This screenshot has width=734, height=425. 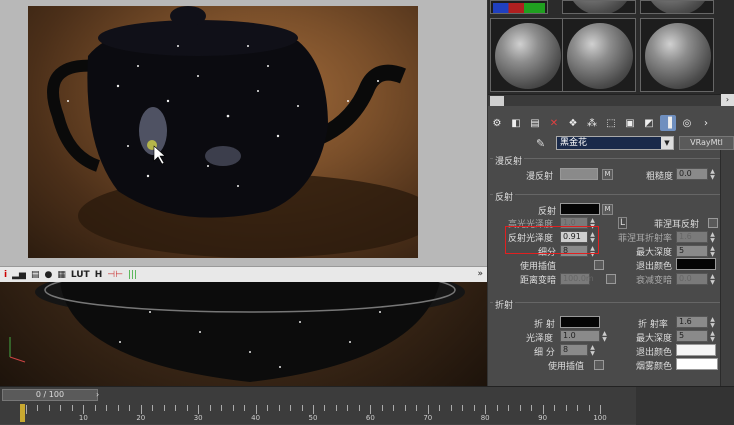 I want to click on delete-icon: ✕, so click(x=554, y=123).